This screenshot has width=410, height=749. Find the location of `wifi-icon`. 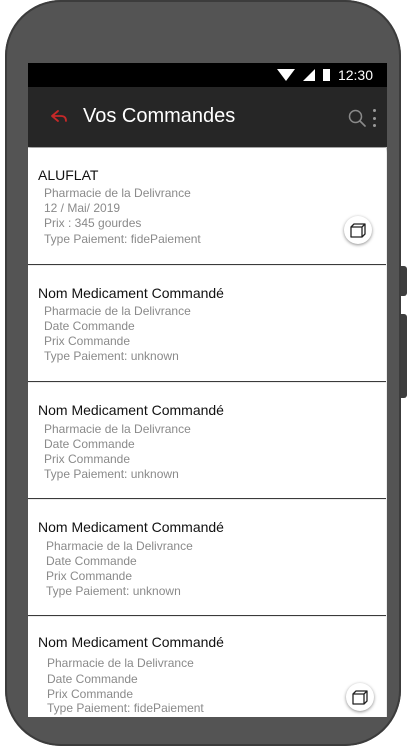

wifi-icon is located at coordinates (285, 75).